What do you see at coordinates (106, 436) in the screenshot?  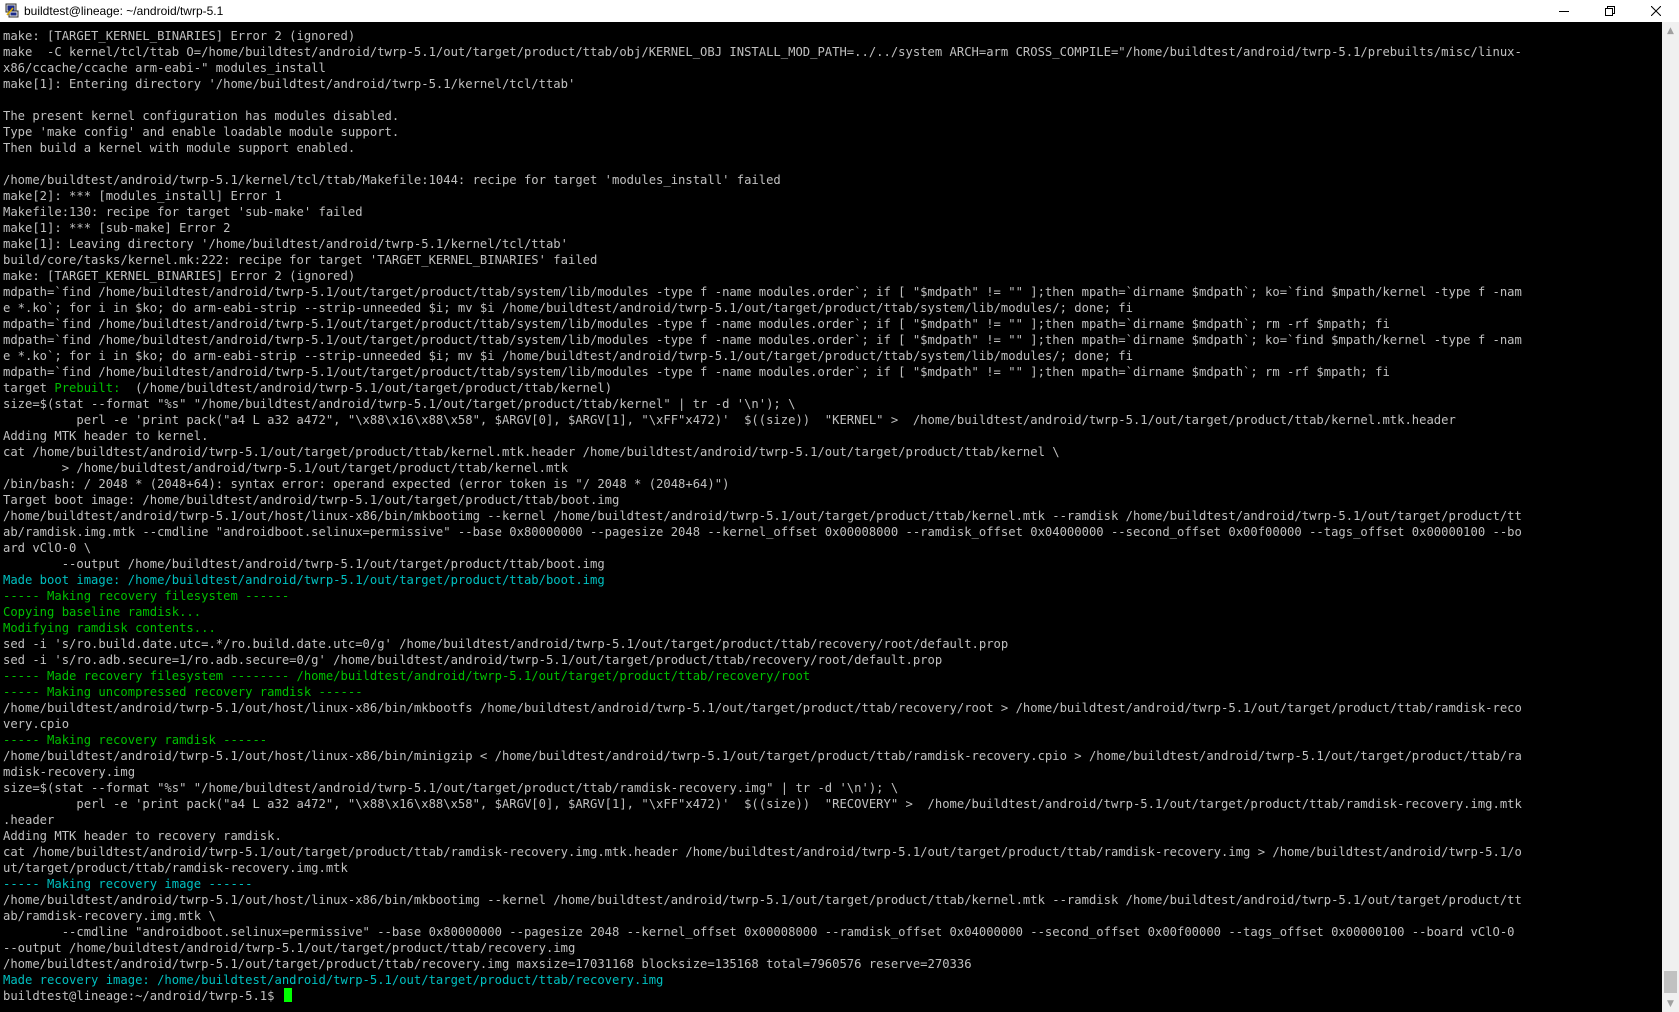 I see `terminal-text: Adding MTK header to kernel.` at bounding box center [106, 436].